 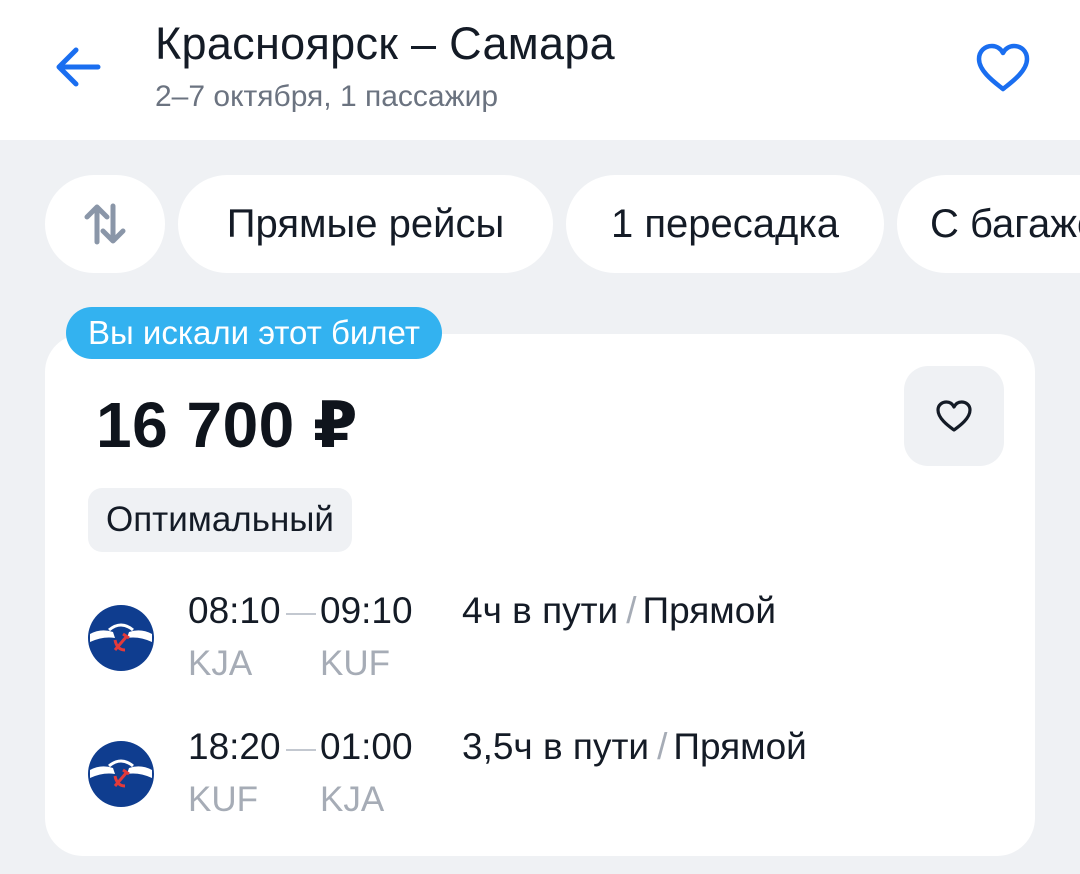 I want to click on filter-bar: Прямые рейсы 1 пересадка С багажом, so click(x=540, y=224).